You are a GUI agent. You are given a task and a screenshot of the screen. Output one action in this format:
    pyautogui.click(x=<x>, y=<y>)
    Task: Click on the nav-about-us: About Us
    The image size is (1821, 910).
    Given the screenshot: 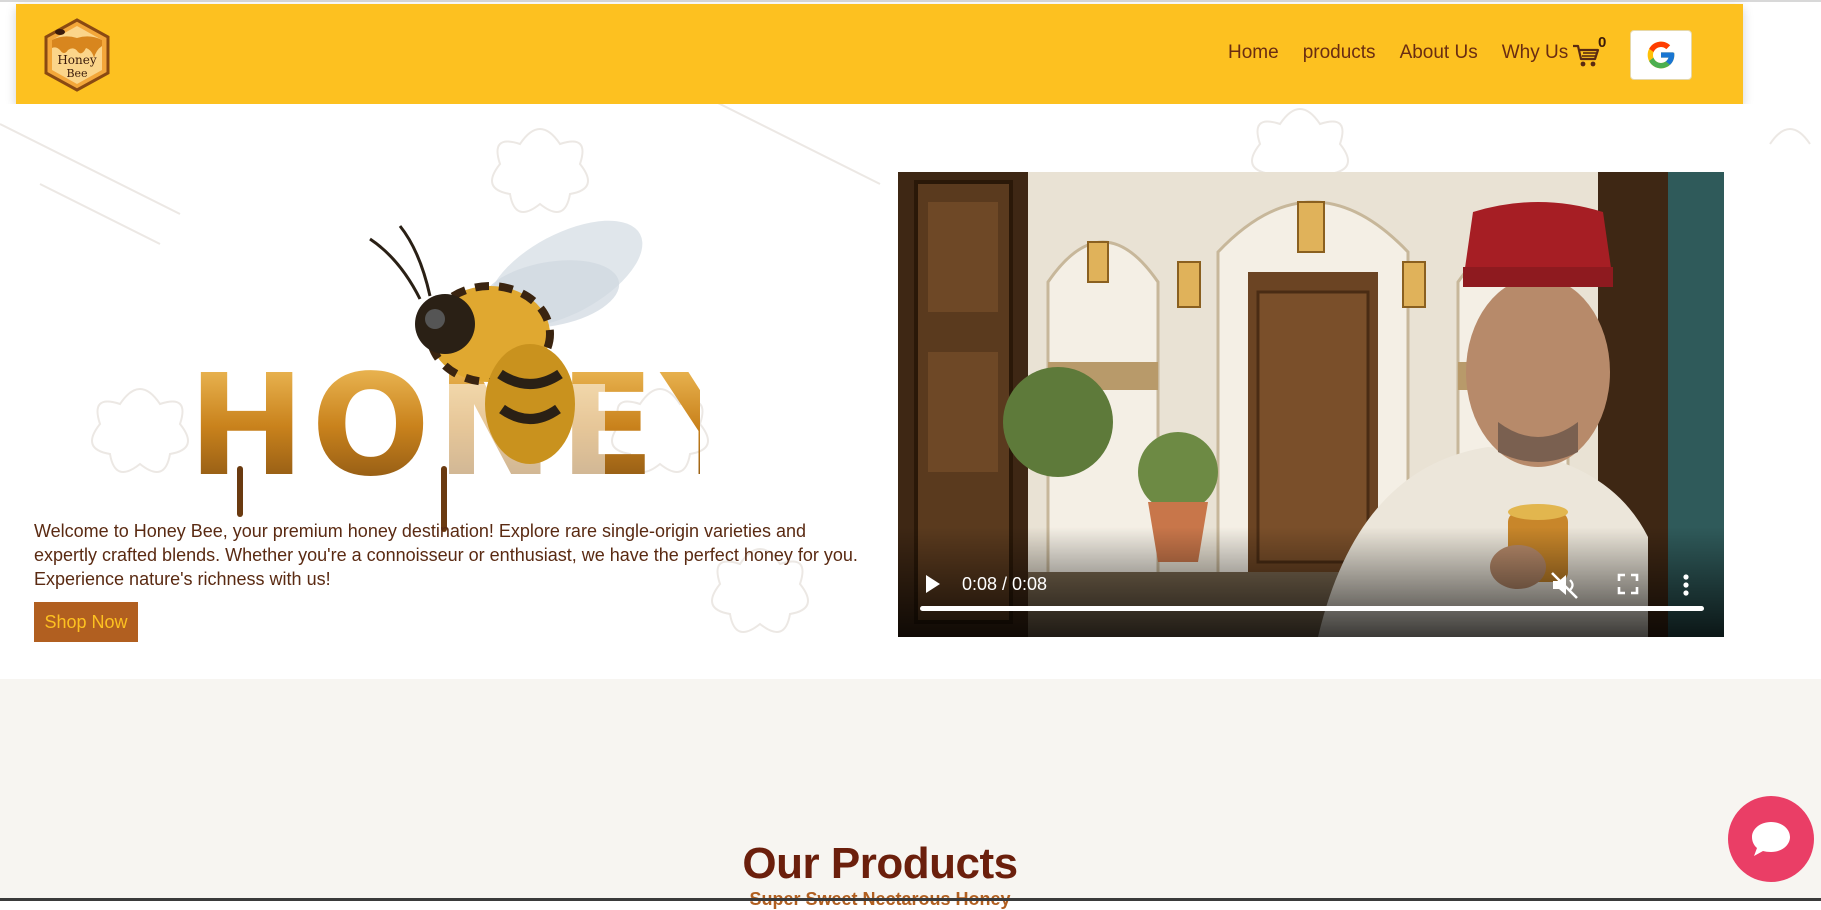 What is the action you would take?
    pyautogui.click(x=1439, y=53)
    